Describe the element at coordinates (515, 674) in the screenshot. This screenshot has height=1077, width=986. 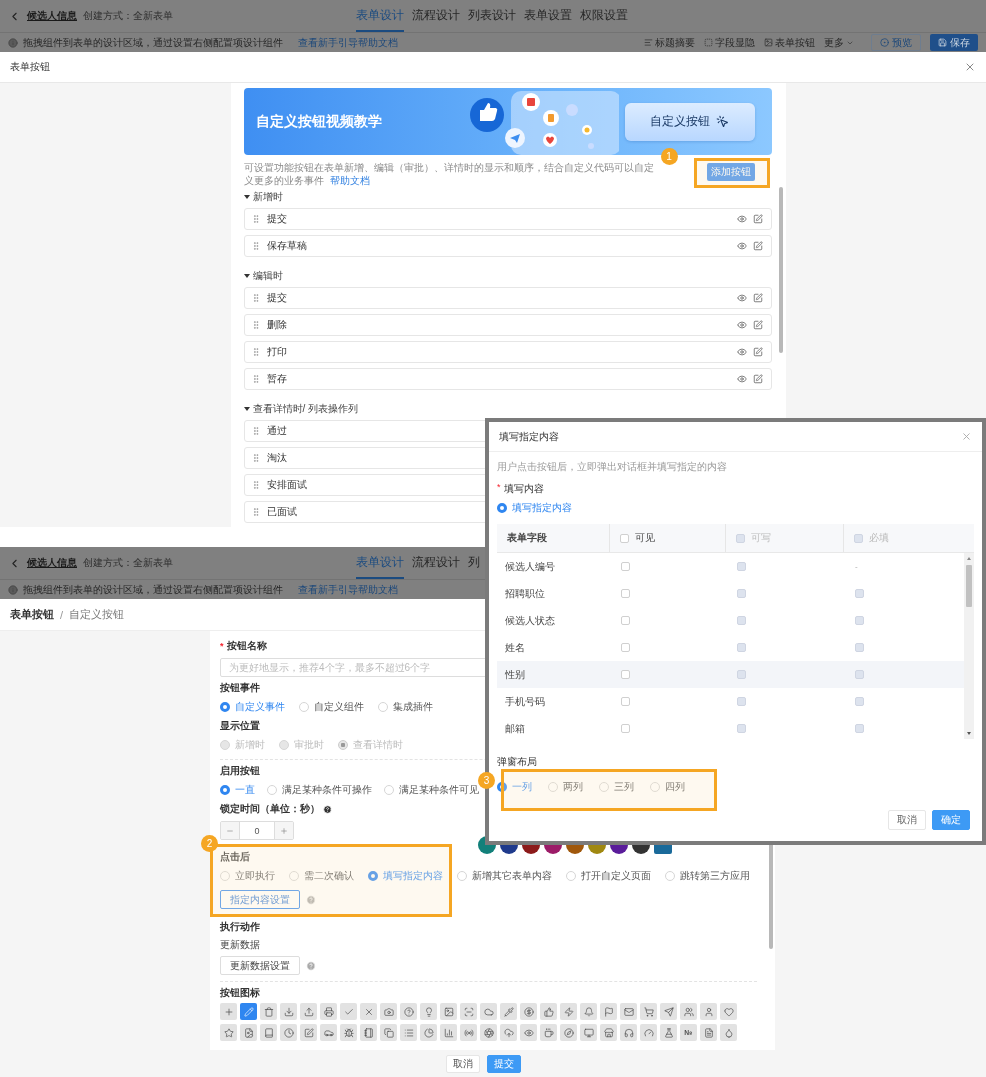
I see `field-name: 性别` at that location.